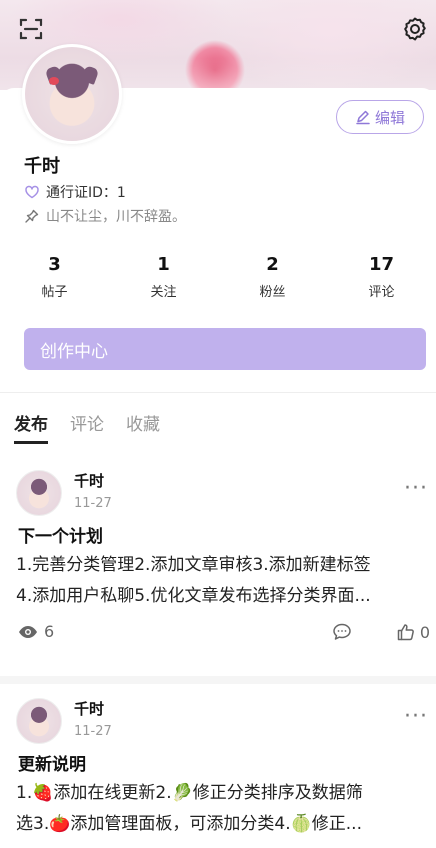 This screenshot has height=848, width=436. Describe the element at coordinates (218, 634) in the screenshot. I see `post-footer: 6 0` at that location.